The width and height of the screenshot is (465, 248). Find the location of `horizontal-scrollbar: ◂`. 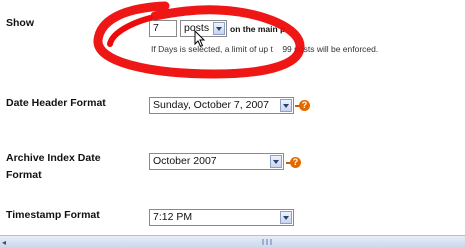

horizontal-scrollbar: ◂ is located at coordinates (232, 241).